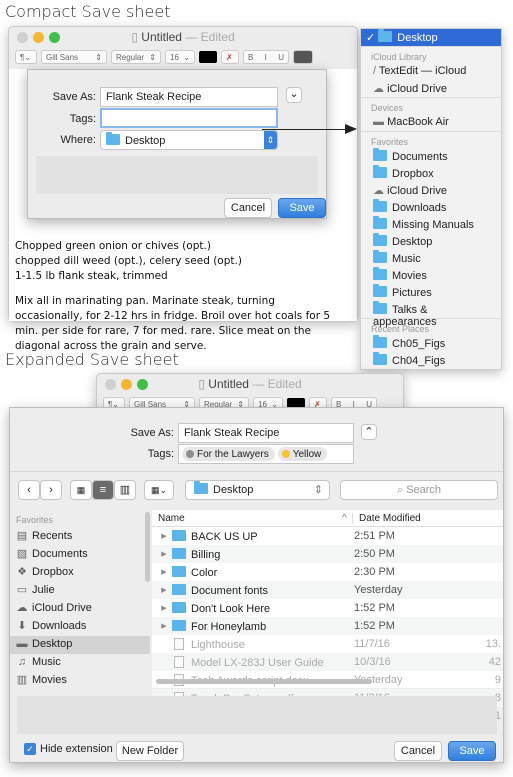  Describe the element at coordinates (303, 57) in the screenshot. I see `align-left-button` at that location.